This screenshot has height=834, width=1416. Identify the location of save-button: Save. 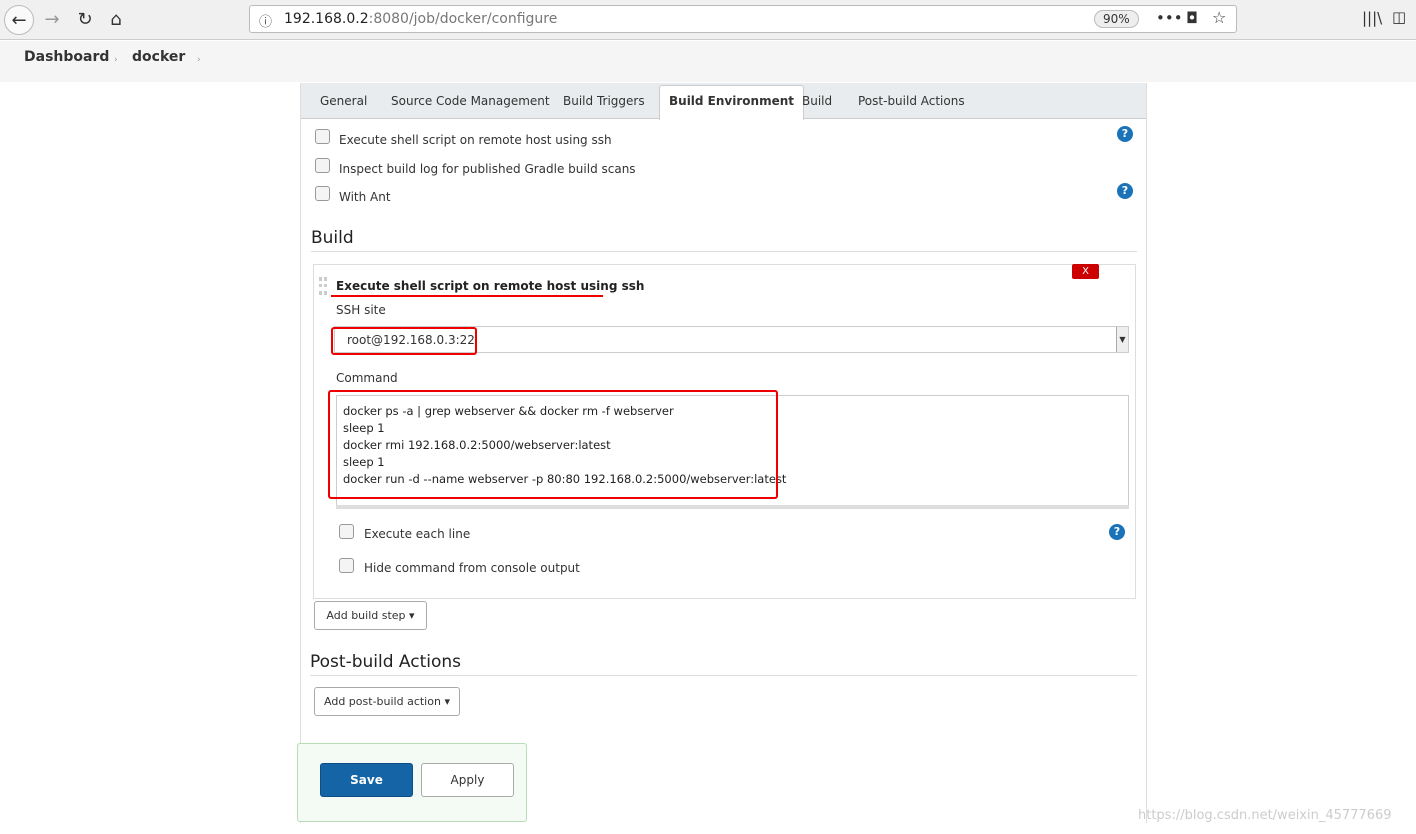
(366, 780).